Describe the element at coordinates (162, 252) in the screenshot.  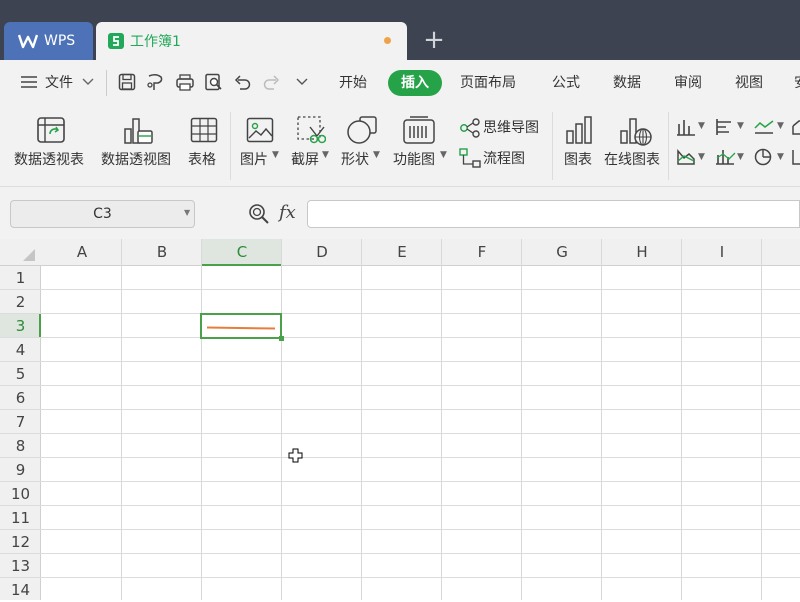
I see `column-header: B` at that location.